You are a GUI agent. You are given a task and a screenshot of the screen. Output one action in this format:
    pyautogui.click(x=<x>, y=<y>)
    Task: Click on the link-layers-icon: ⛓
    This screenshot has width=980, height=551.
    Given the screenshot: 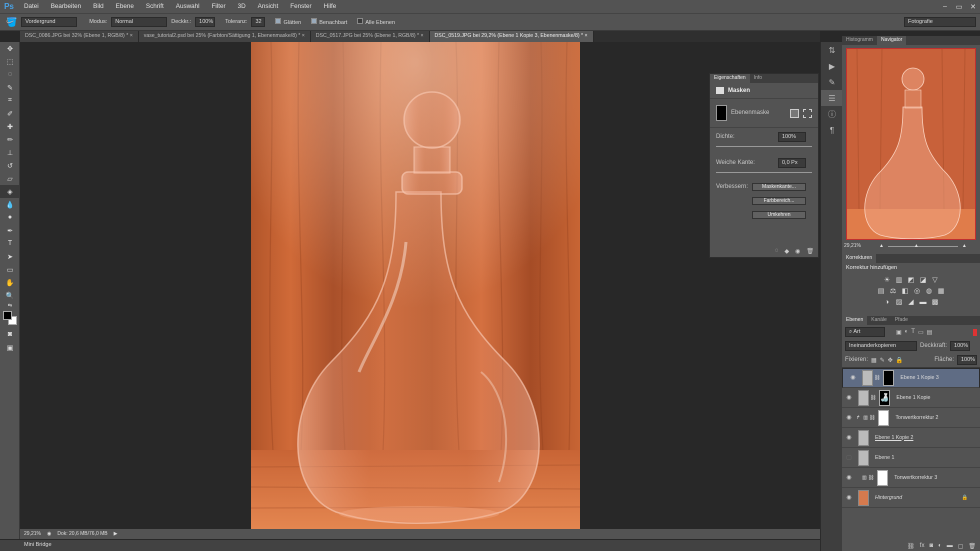 What is the action you would take?
    pyautogui.click(x=911, y=546)
    